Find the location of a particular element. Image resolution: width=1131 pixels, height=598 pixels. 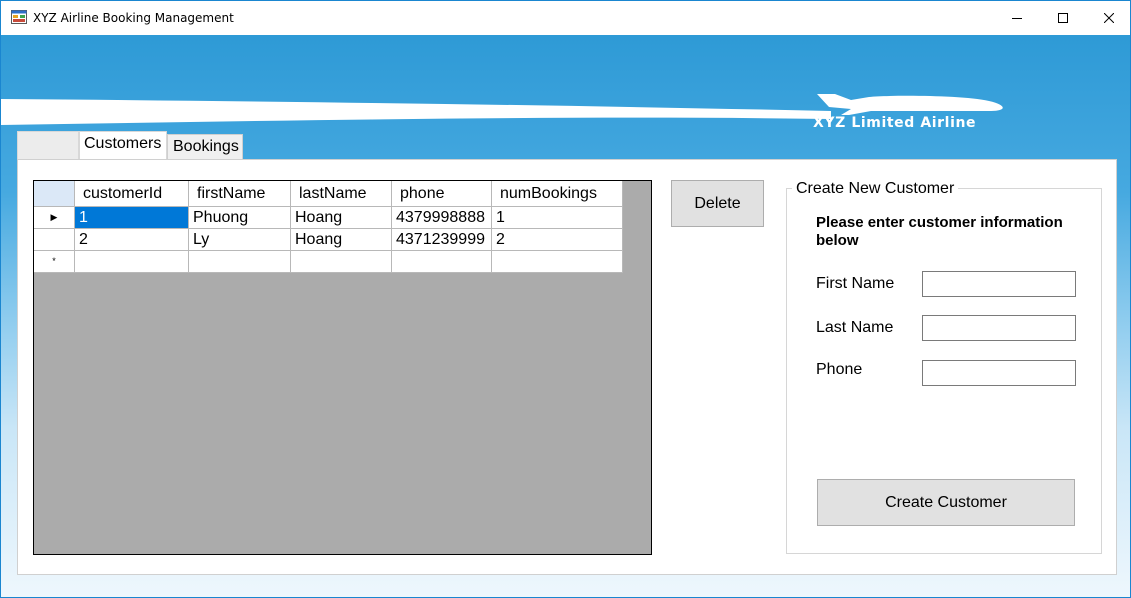

close-button is located at coordinates (1108, 18).